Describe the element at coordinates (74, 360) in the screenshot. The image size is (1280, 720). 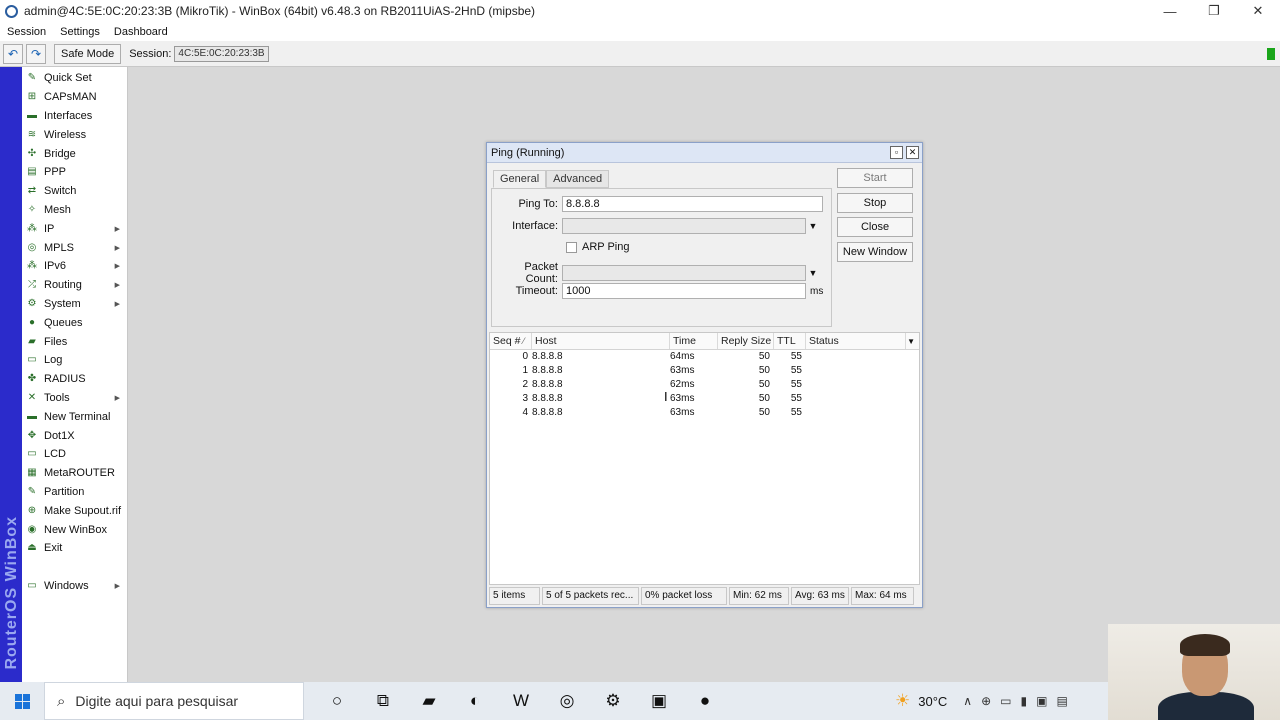
I see `sidebar-item-log: ▭ Log` at that location.